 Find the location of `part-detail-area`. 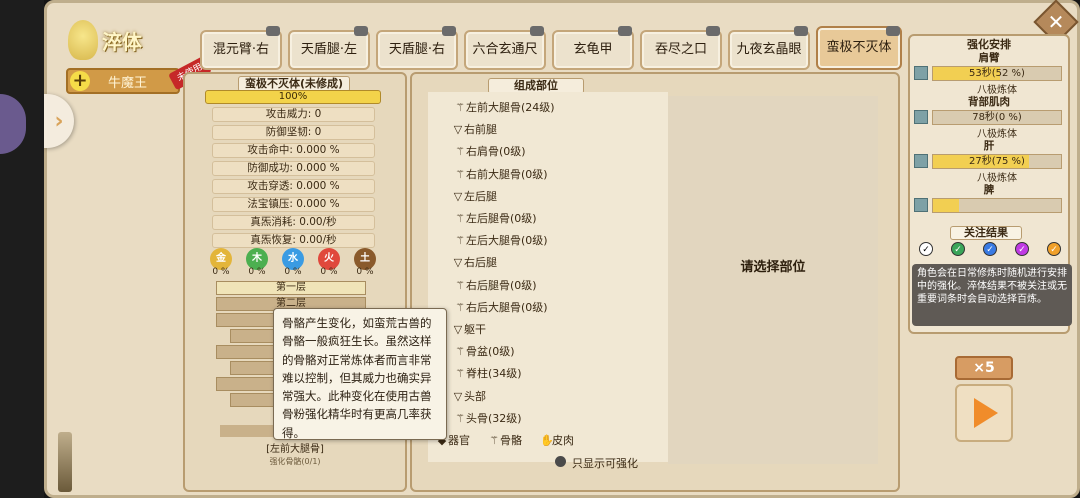

part-detail-area is located at coordinates (773, 280).